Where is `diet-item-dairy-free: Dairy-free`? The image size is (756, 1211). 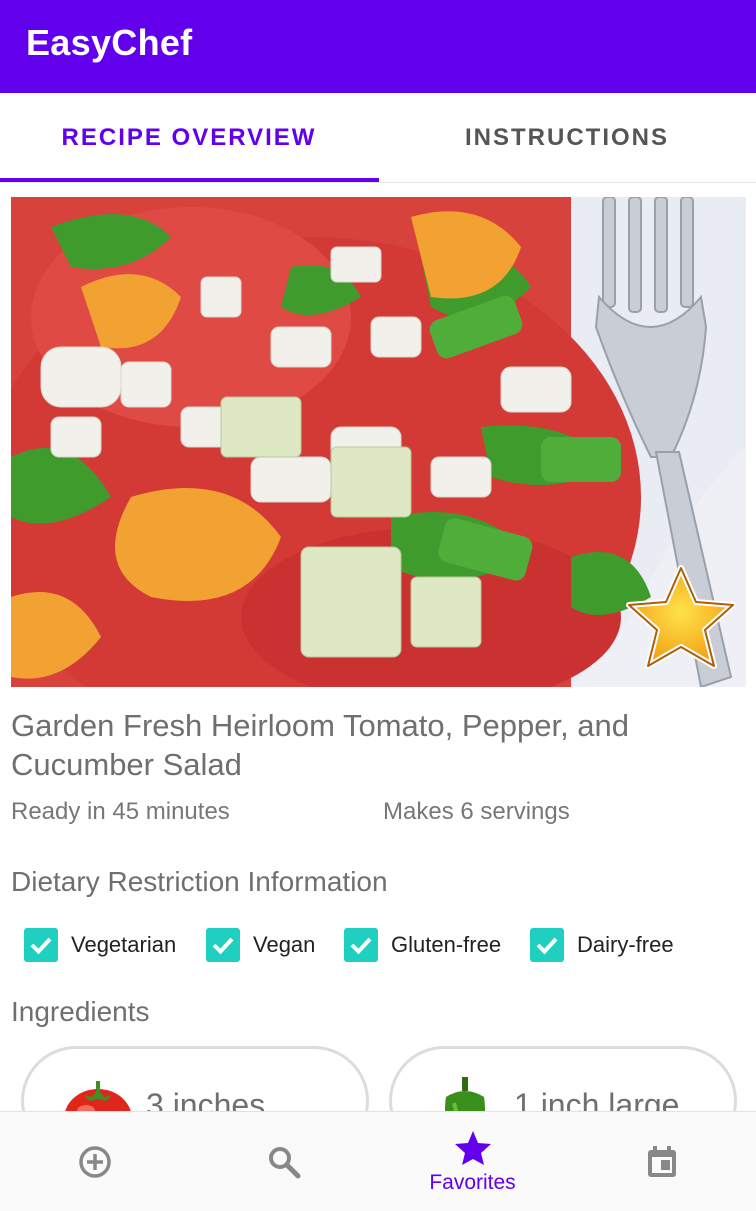 diet-item-dairy-free: Dairy-free is located at coordinates (602, 945).